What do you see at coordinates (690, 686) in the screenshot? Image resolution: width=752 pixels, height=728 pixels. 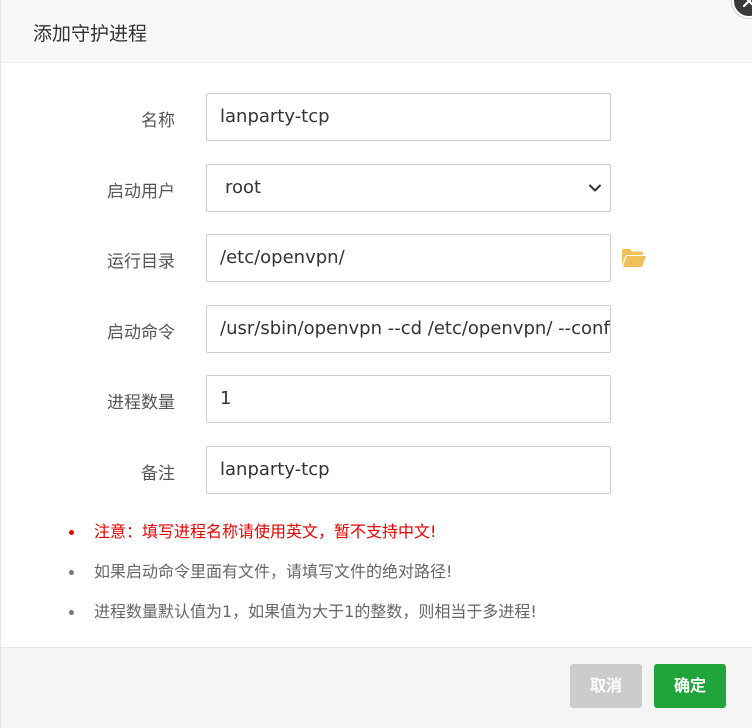 I see `confirm-button: 确定` at bounding box center [690, 686].